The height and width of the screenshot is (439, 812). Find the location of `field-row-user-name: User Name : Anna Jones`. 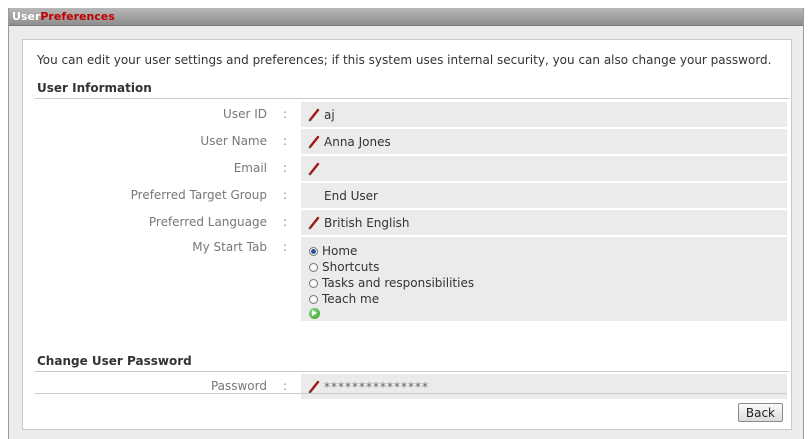

field-row-user-name: User Name : Anna Jones is located at coordinates (411, 141).